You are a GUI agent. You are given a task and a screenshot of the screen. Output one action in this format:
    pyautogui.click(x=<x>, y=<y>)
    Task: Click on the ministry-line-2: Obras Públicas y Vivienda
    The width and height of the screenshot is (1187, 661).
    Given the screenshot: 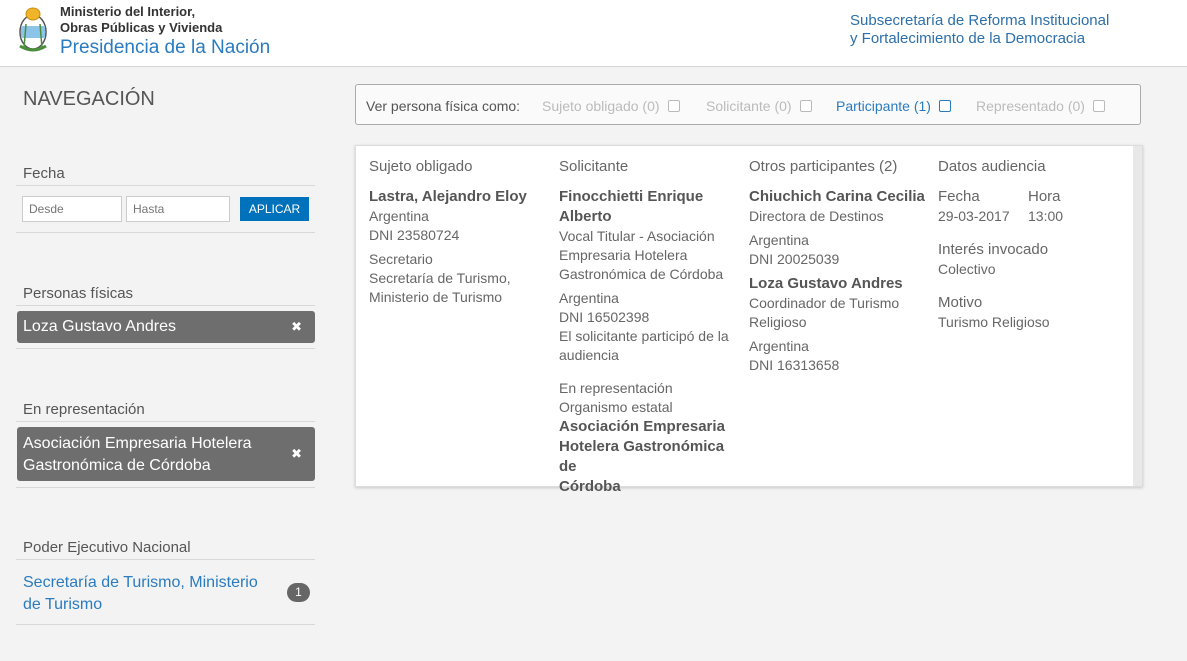 What is the action you would take?
    pyautogui.click(x=141, y=27)
    